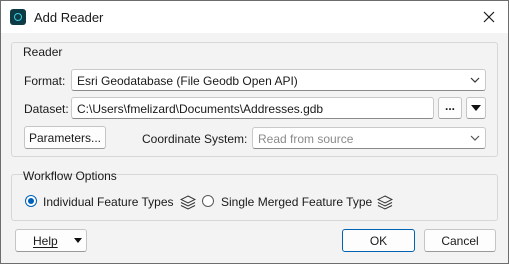  I want to click on close-icon, so click(489, 17).